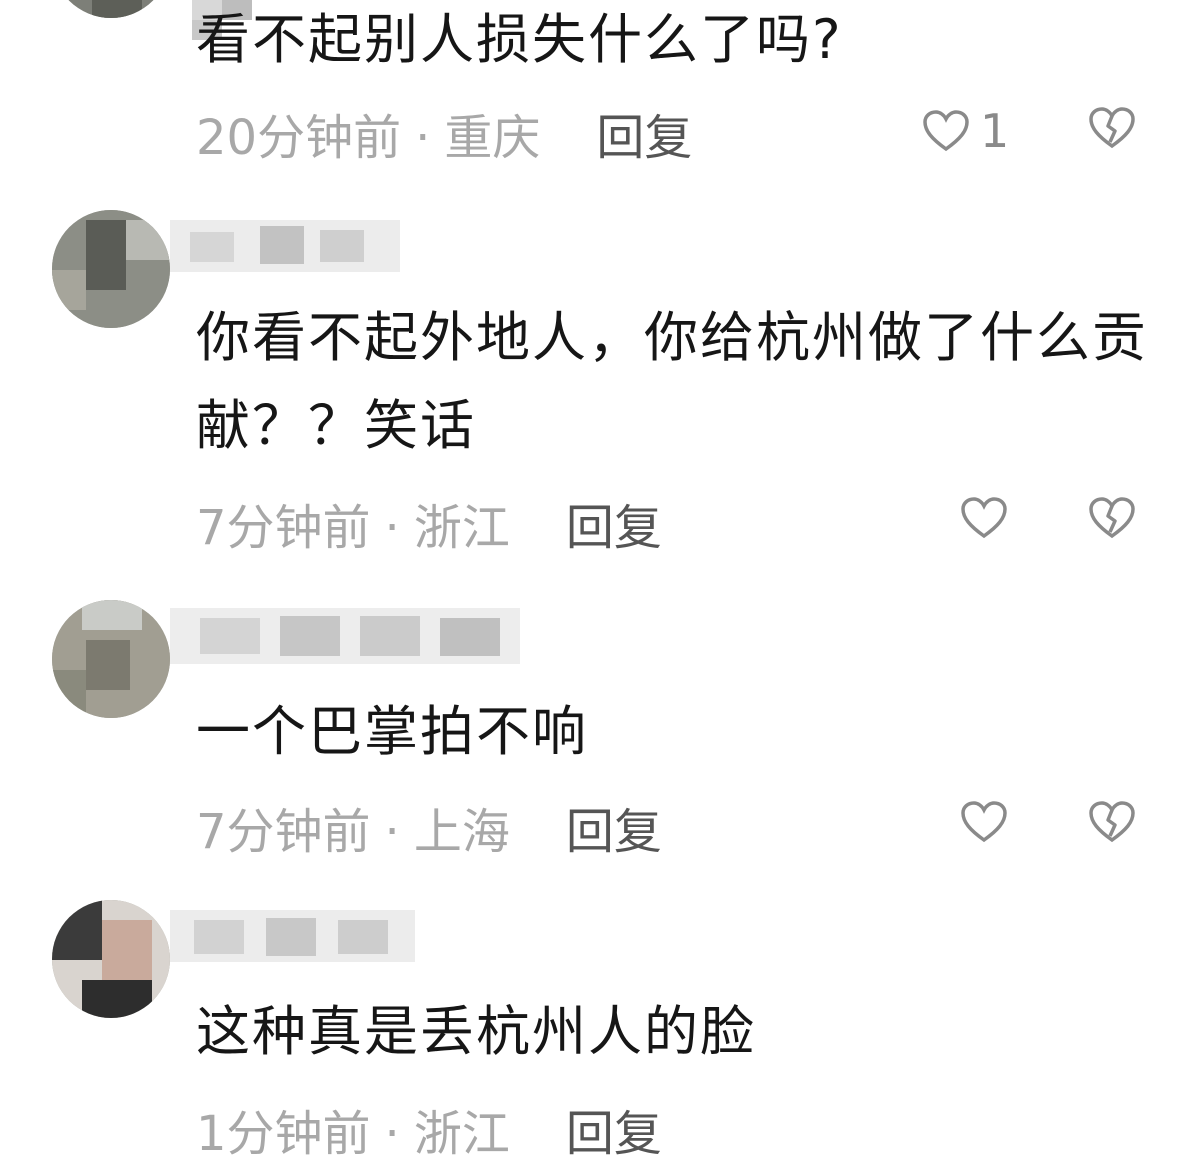 This screenshot has width=1200, height=1176. I want to click on comment-time: 20分钟前, so click(299, 138).